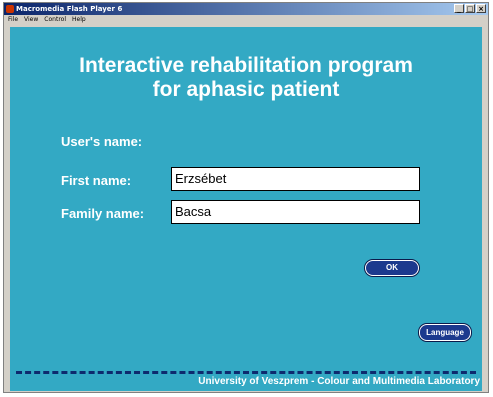  I want to click on menu-control: Control, so click(55, 20).